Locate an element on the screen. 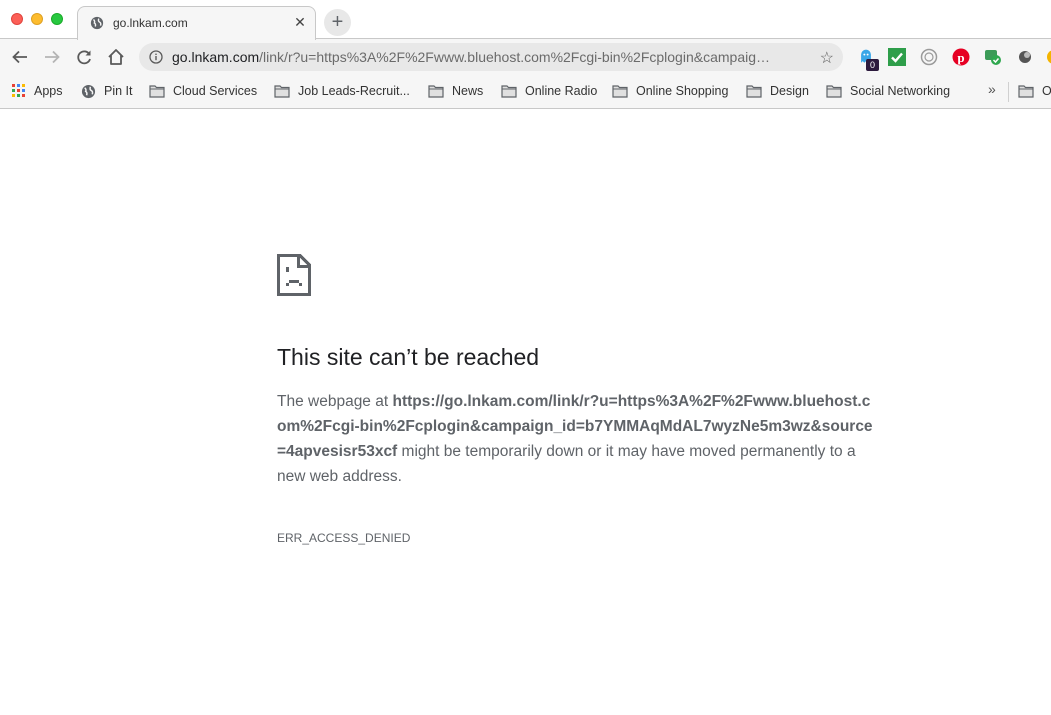  back-arrow-icon is located at coordinates (19, 57).